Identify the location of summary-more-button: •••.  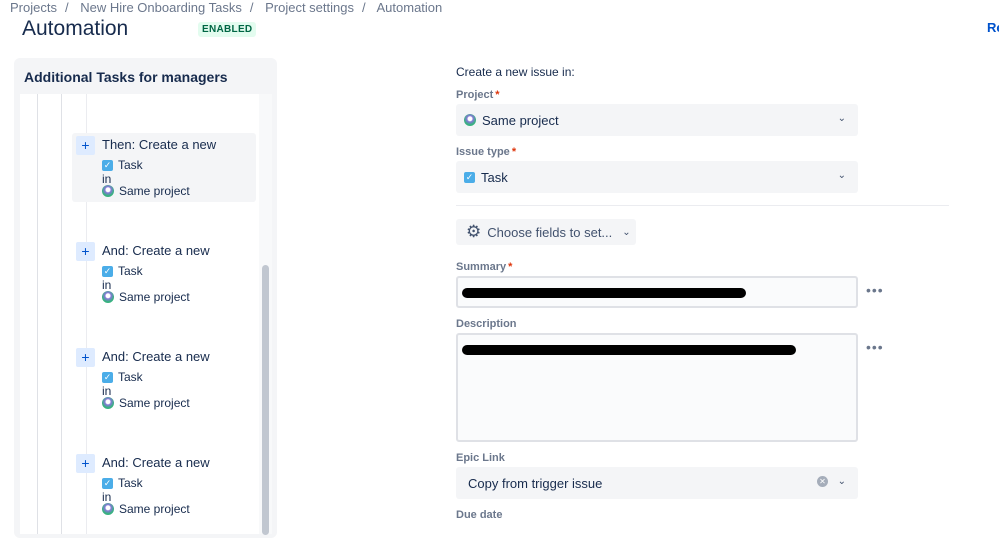
(875, 290).